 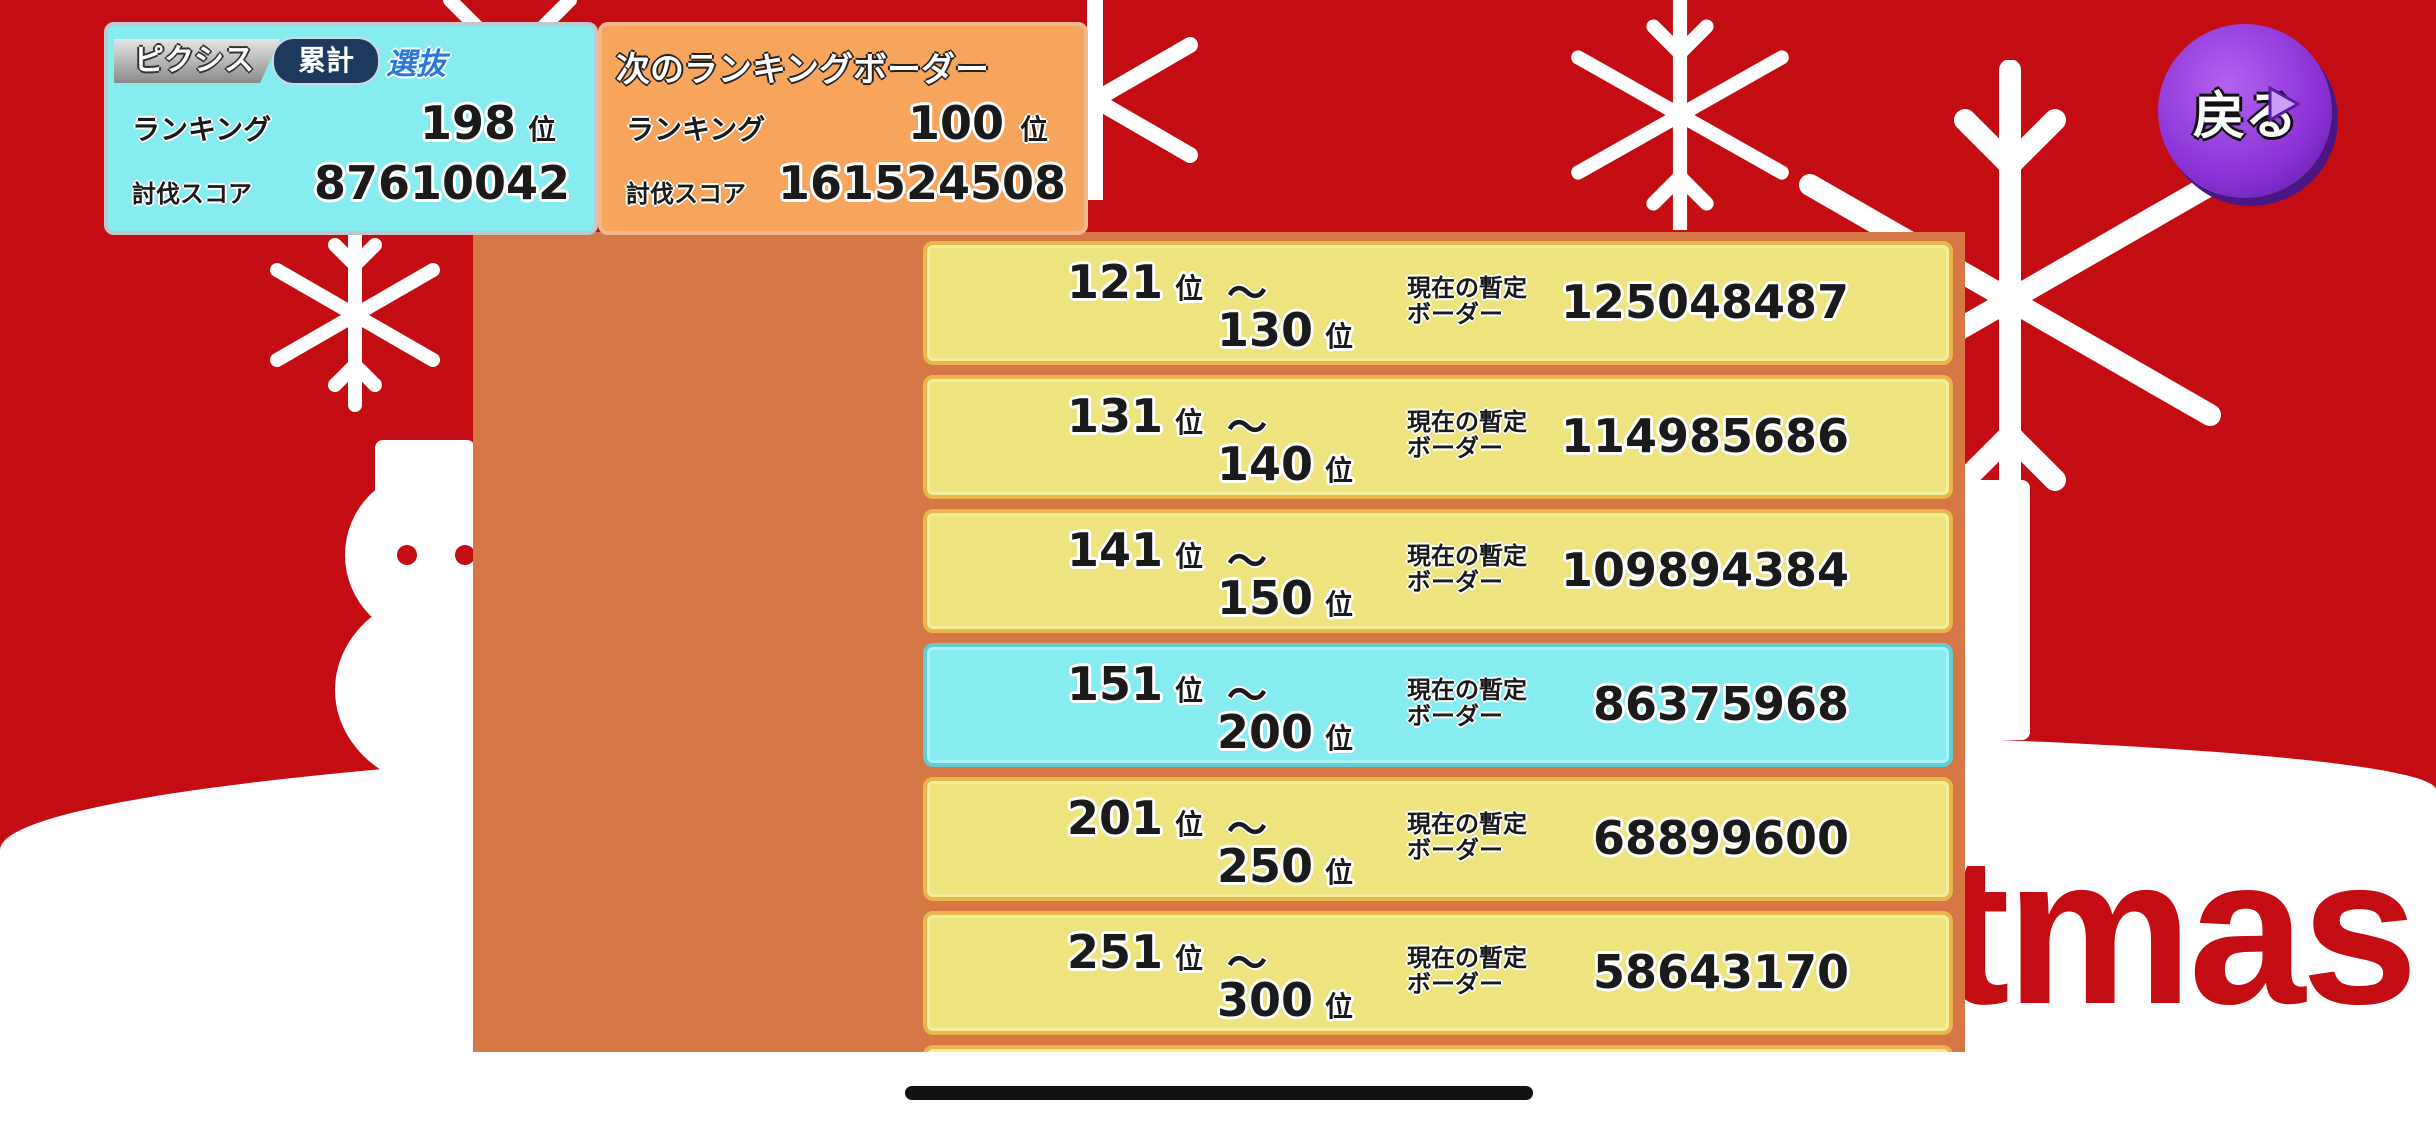 What do you see at coordinates (1285, 732) in the screenshot?
I see `rank-to: 200 位` at bounding box center [1285, 732].